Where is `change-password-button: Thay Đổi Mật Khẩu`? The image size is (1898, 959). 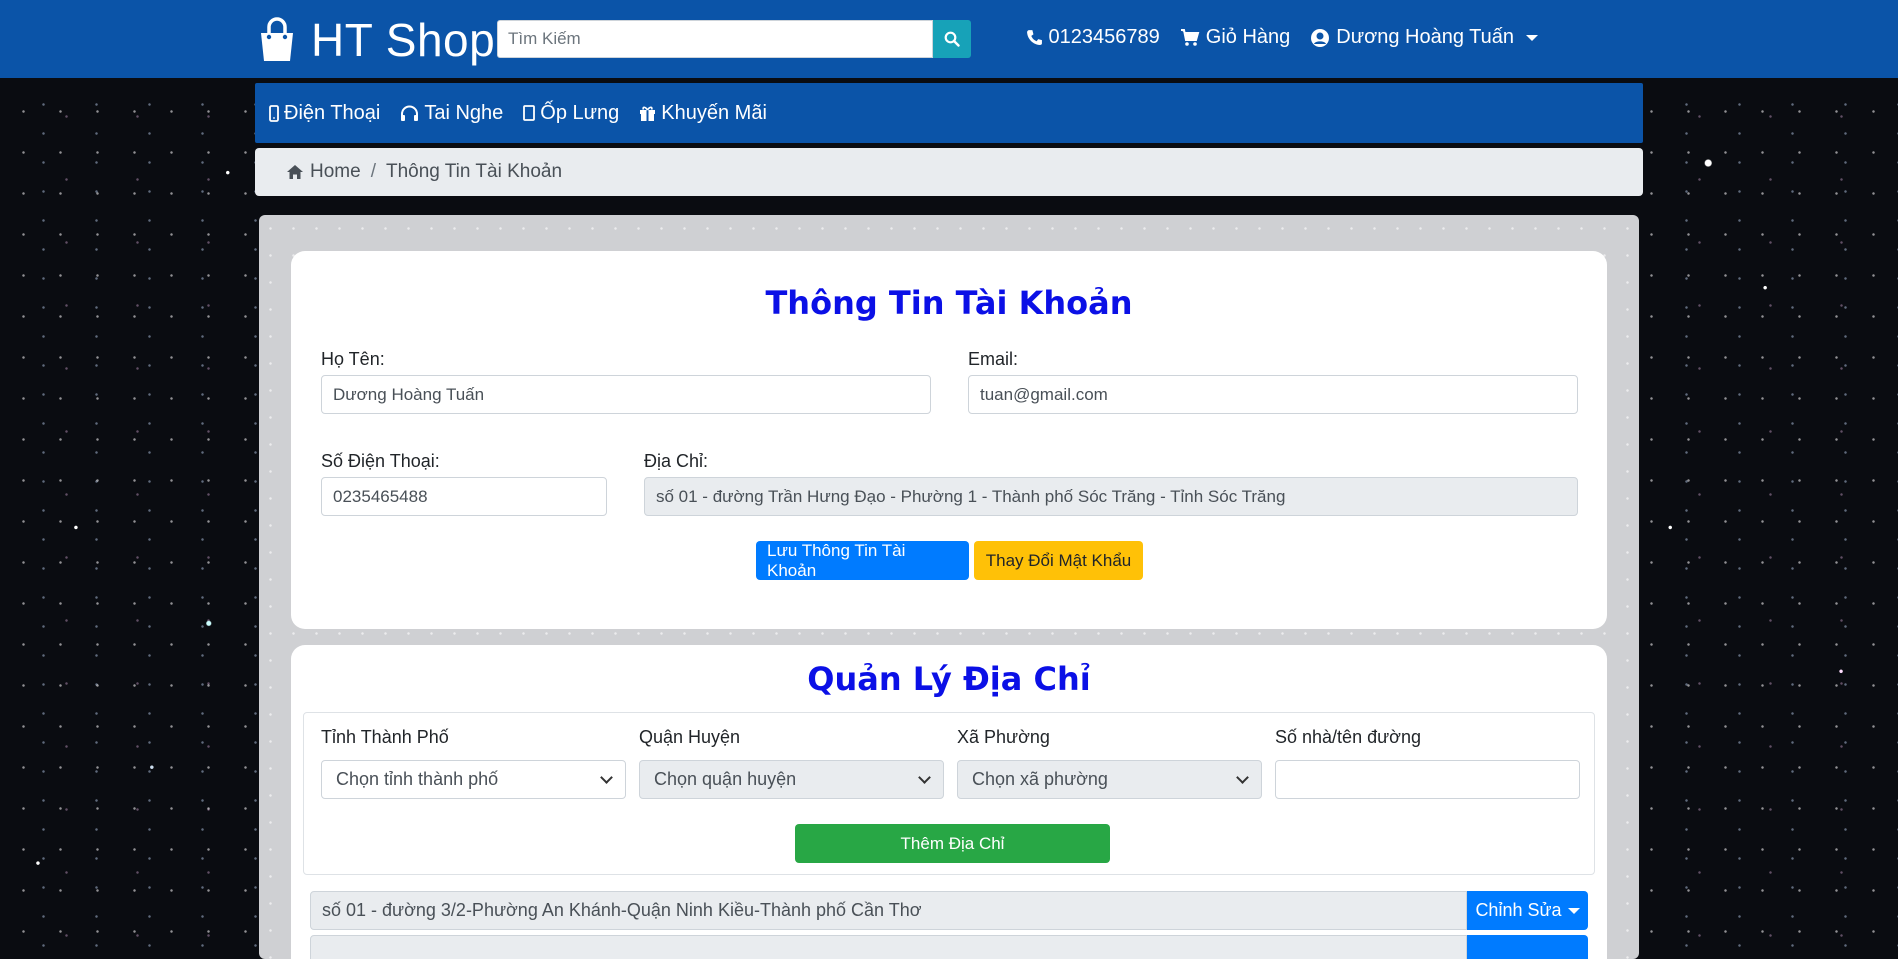
change-password-button: Thay Đổi Mật Khẩu is located at coordinates (1058, 560).